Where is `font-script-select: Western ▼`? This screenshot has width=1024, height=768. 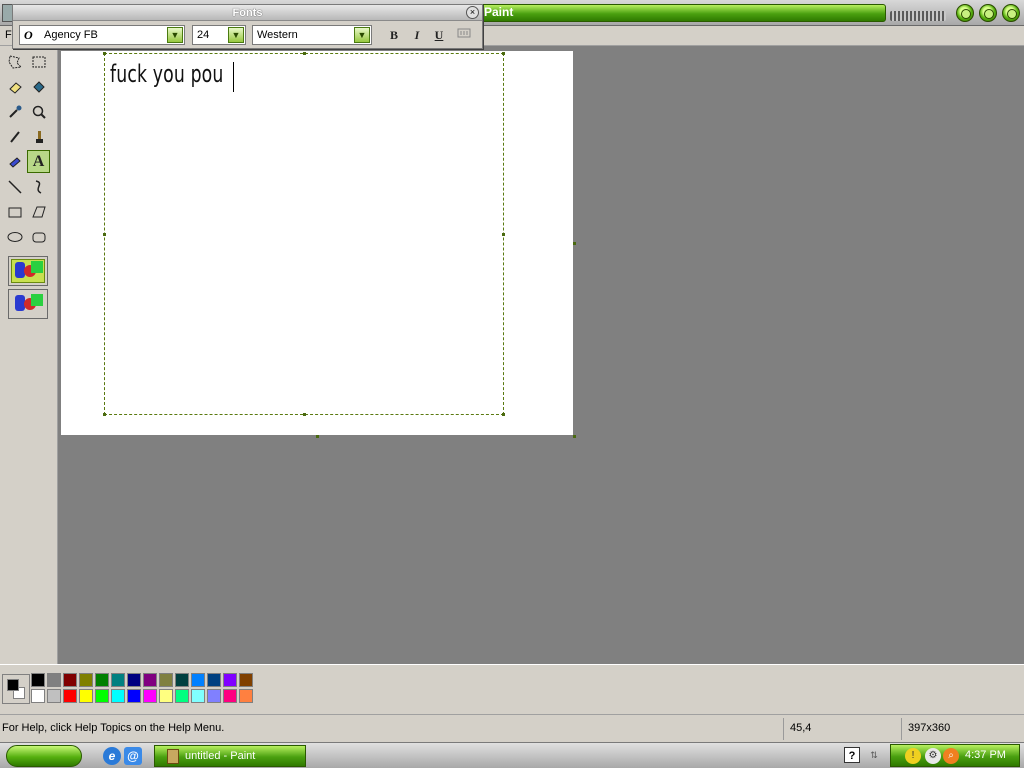 font-script-select: Western ▼ is located at coordinates (312, 35).